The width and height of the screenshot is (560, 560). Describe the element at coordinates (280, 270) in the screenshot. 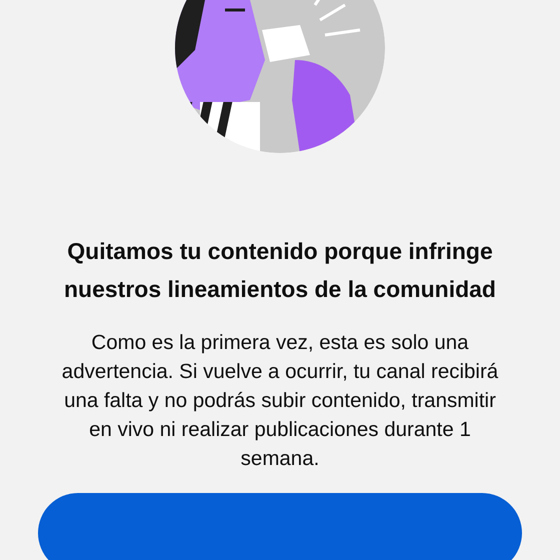

I see `title: Quitamos tu contenido porque infringe nuestros lineamientos de la comunidad` at that location.